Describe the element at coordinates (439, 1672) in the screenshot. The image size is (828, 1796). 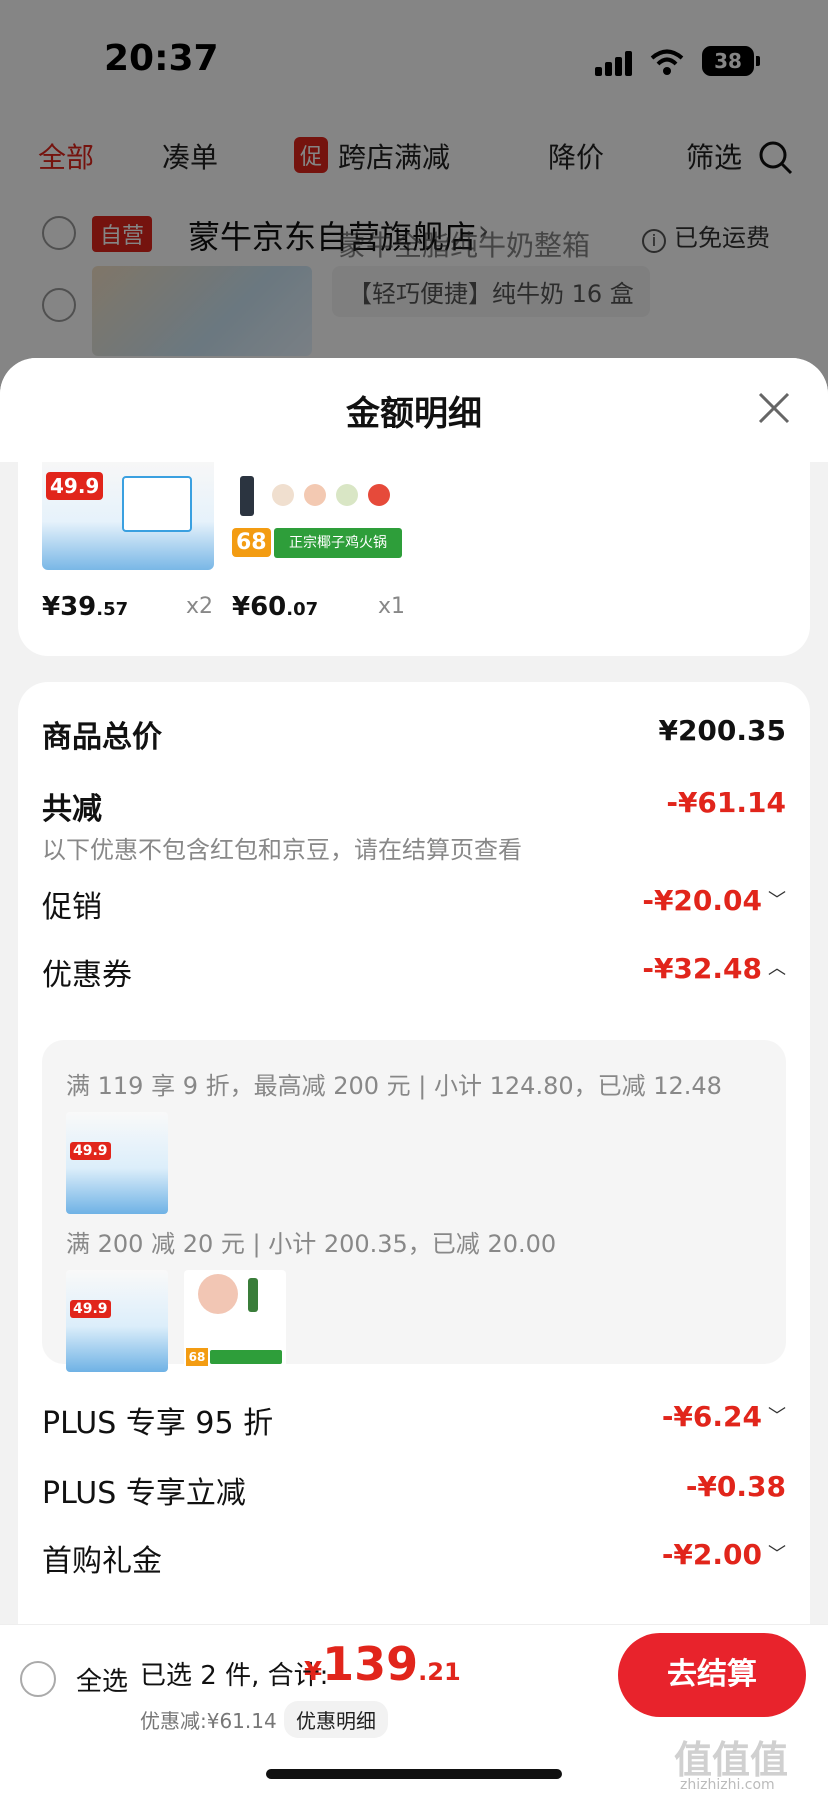
I see `total-dec: .21` at that location.